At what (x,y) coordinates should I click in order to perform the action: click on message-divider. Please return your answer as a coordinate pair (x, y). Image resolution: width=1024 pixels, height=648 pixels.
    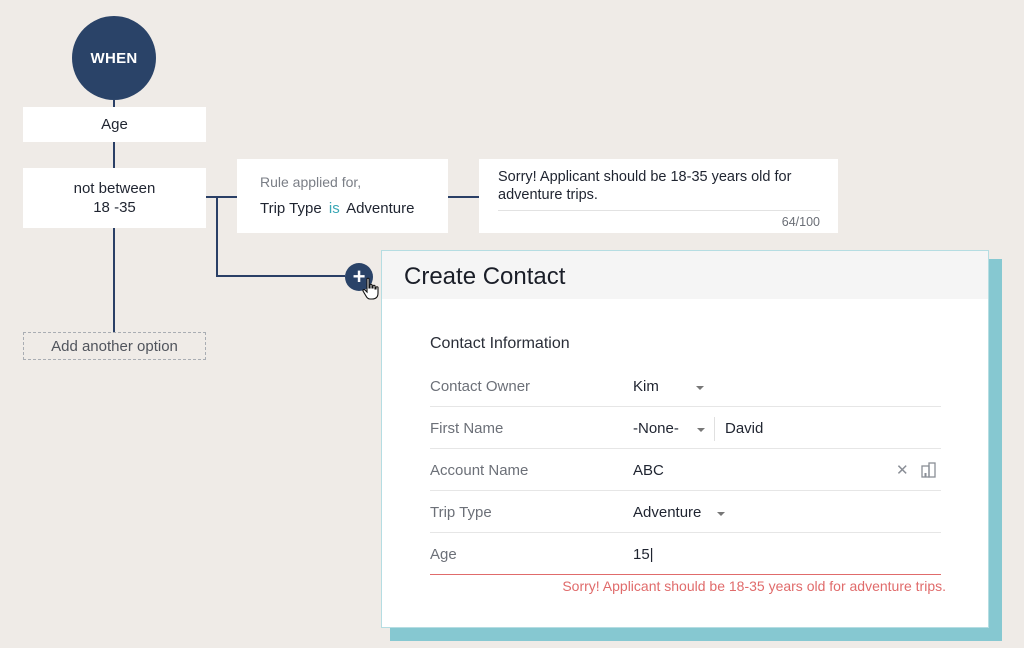
    Looking at the image, I should click on (659, 210).